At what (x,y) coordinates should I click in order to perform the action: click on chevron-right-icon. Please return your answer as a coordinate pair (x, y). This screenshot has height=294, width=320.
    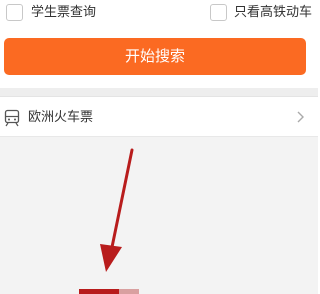
    Looking at the image, I should click on (300, 117).